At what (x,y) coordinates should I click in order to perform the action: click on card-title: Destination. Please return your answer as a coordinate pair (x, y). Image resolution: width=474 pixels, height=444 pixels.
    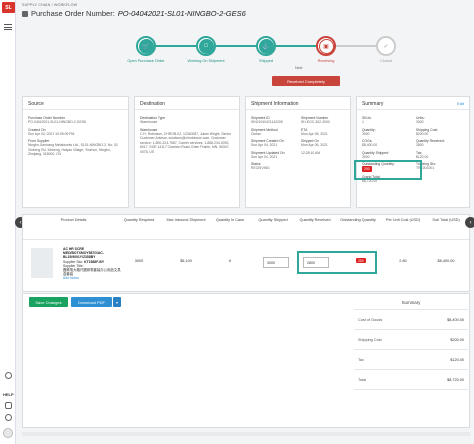
    Looking at the image, I should click on (187, 103).